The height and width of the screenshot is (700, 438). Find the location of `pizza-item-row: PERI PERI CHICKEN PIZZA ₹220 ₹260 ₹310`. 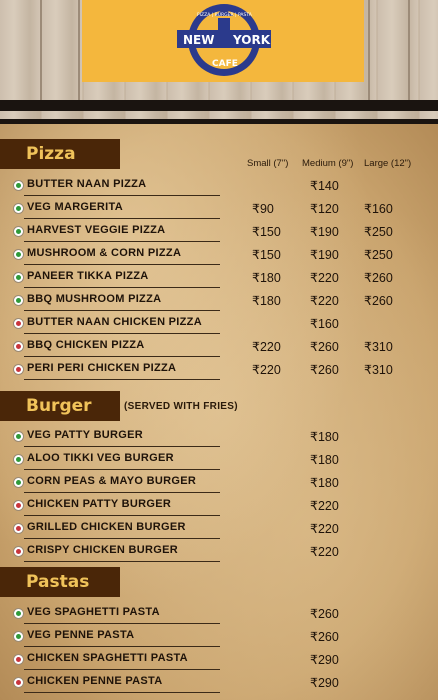

pizza-item-row: PERI PERI CHICKEN PIZZA ₹220 ₹260 ₹310 is located at coordinates (219, 370).